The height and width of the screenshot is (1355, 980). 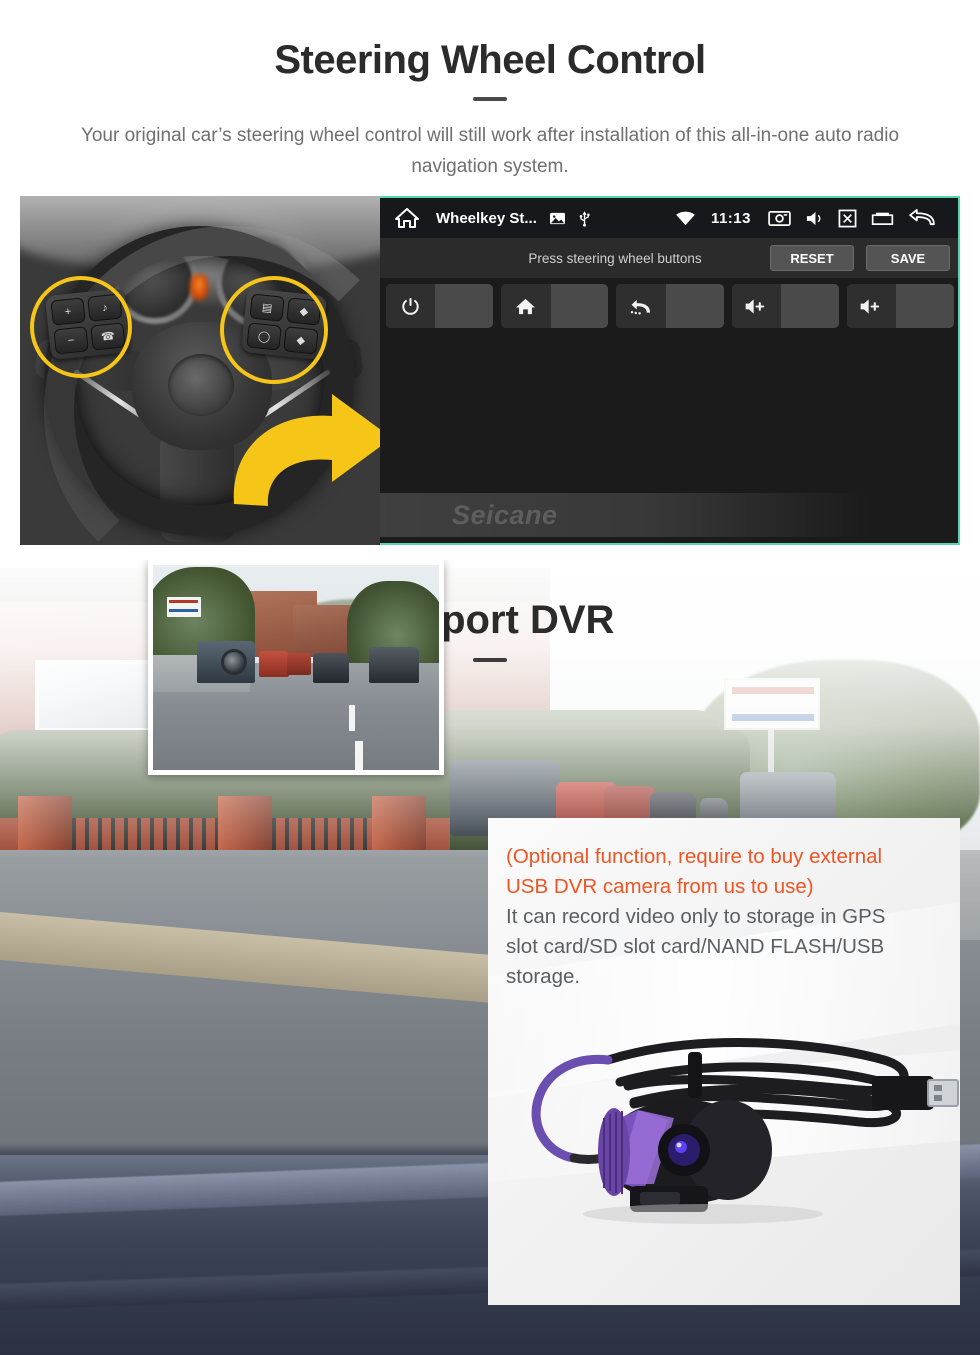 I want to click on description-line-3: storage., so click(x=543, y=976).